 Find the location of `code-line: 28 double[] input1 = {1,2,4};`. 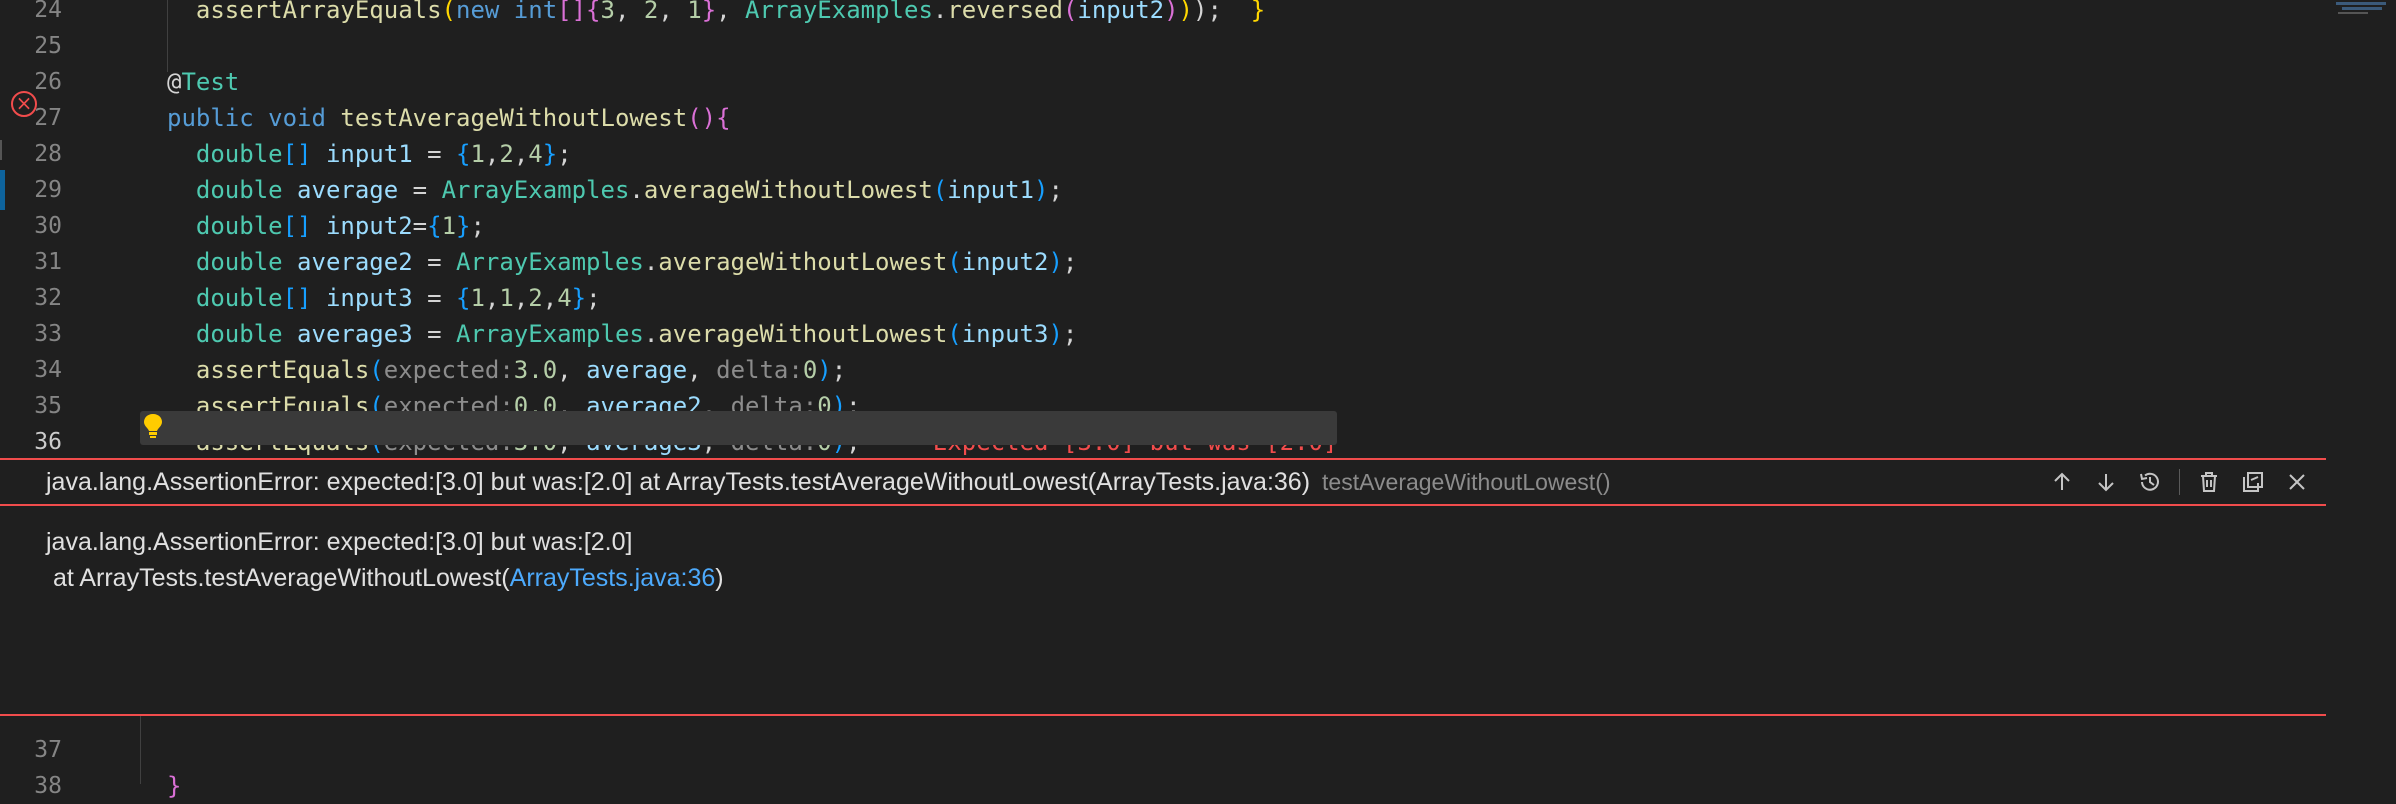

code-line: 28 double[] input1 = {1,2,4}; is located at coordinates (1165, 154).